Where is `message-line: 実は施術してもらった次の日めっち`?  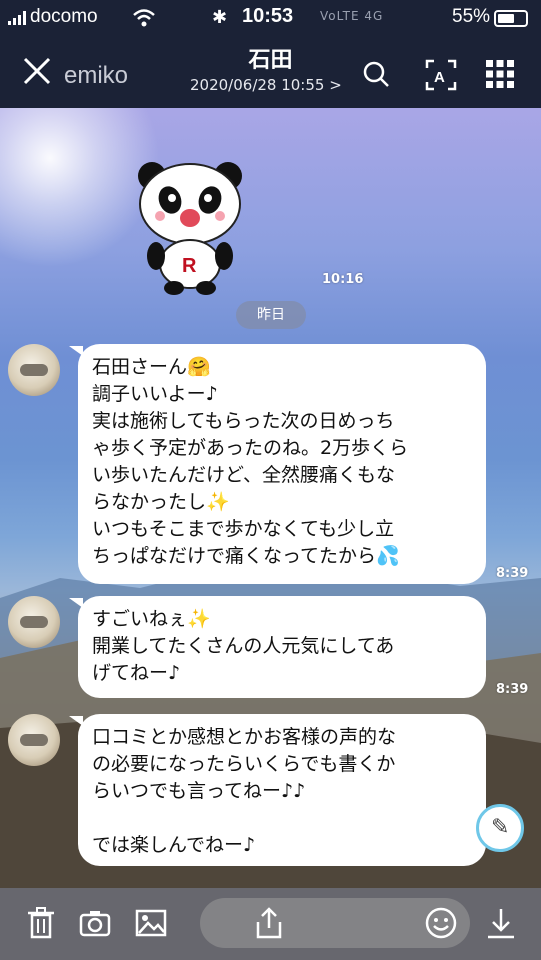 message-line: 実は施術してもらった次の日めっち is located at coordinates (243, 421).